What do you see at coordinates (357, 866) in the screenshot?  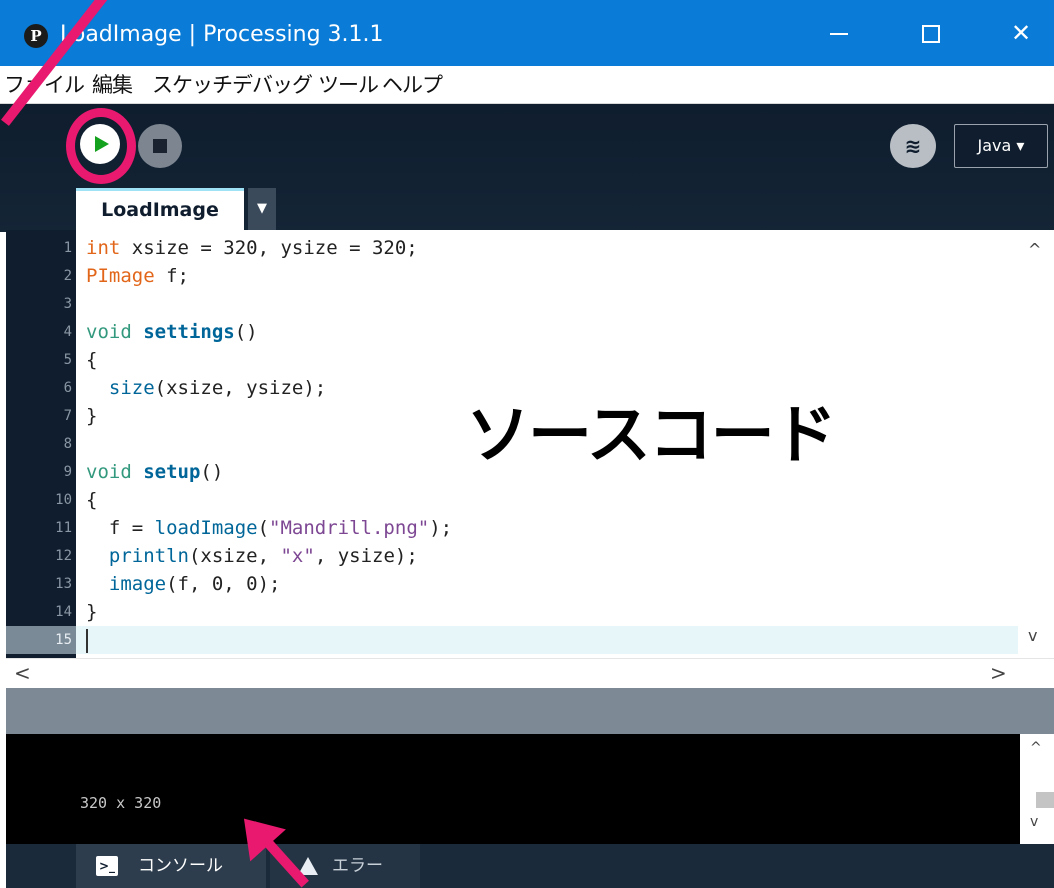 I see `tab-errors-label: エラー` at bounding box center [357, 866].